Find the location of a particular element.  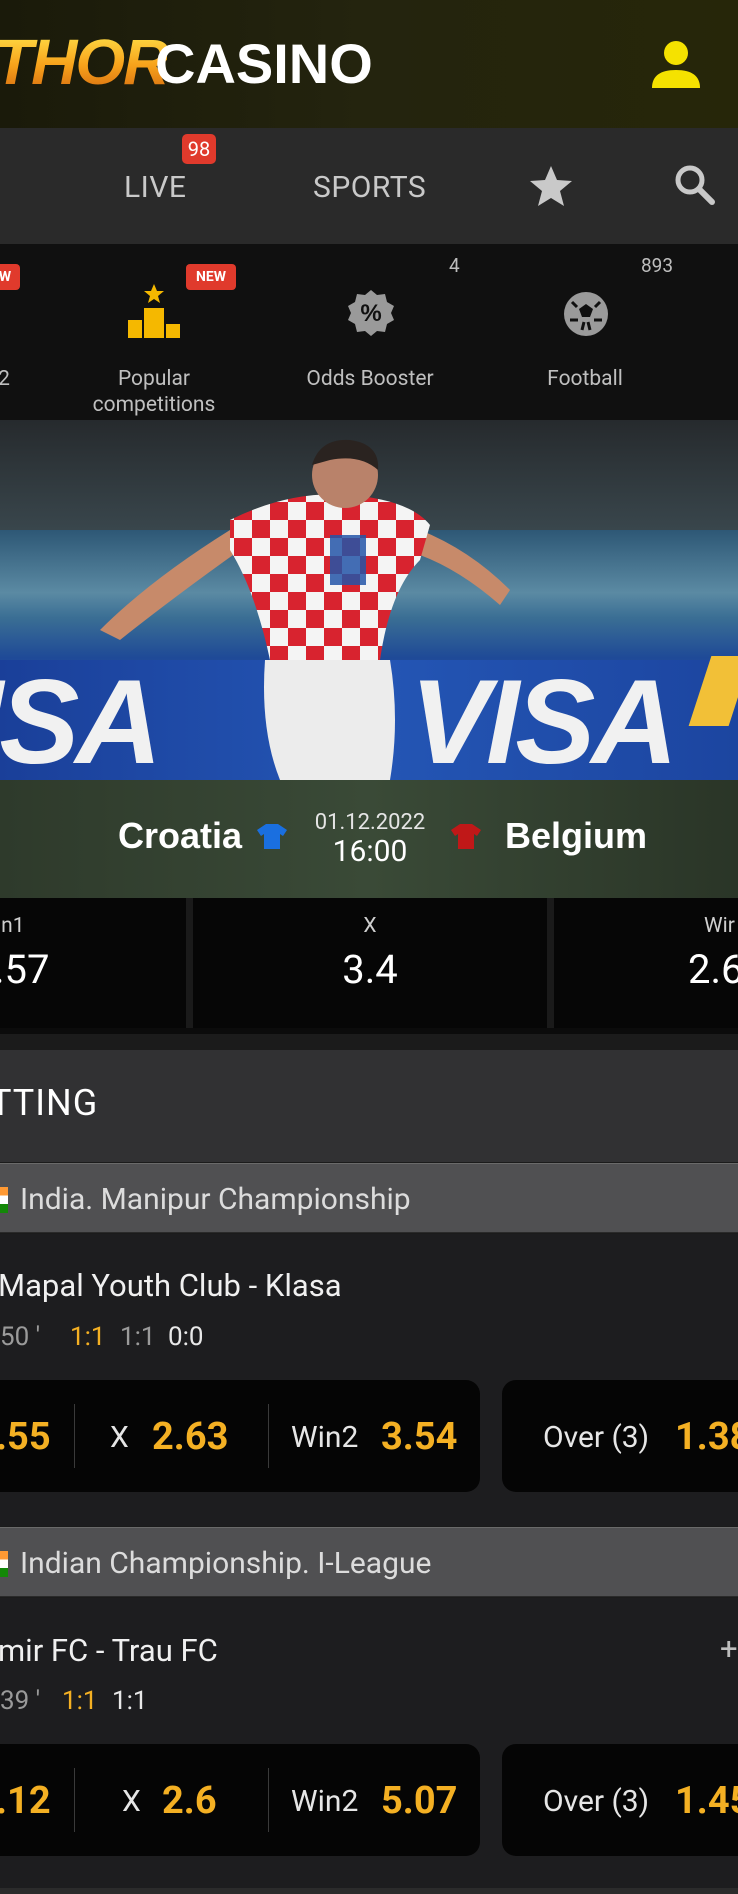

odd-draw: X 3.4 is located at coordinates (370, 963).